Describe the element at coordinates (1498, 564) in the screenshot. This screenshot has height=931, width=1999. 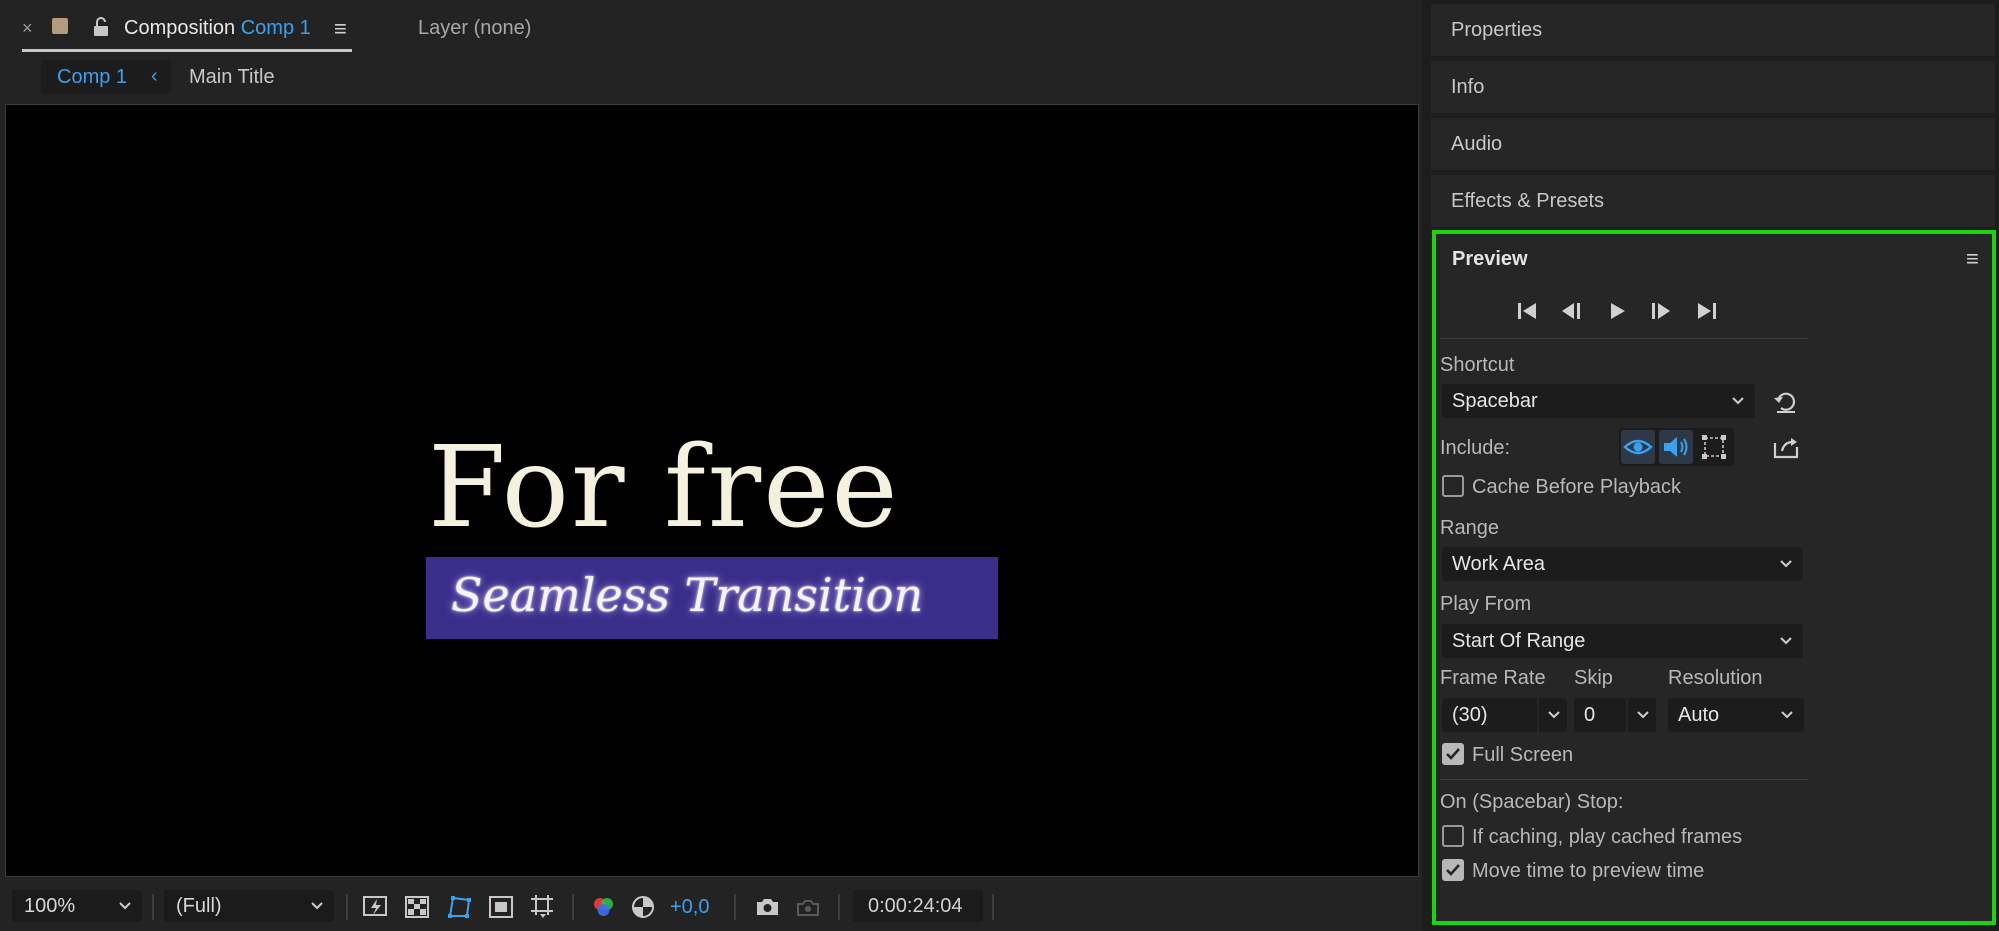
I see `range-value: Work Area` at that location.